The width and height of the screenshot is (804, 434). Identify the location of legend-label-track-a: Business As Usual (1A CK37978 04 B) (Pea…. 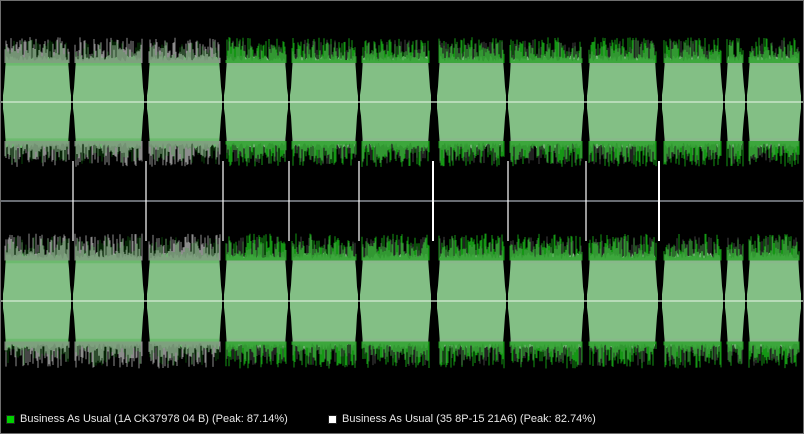
(154, 419).